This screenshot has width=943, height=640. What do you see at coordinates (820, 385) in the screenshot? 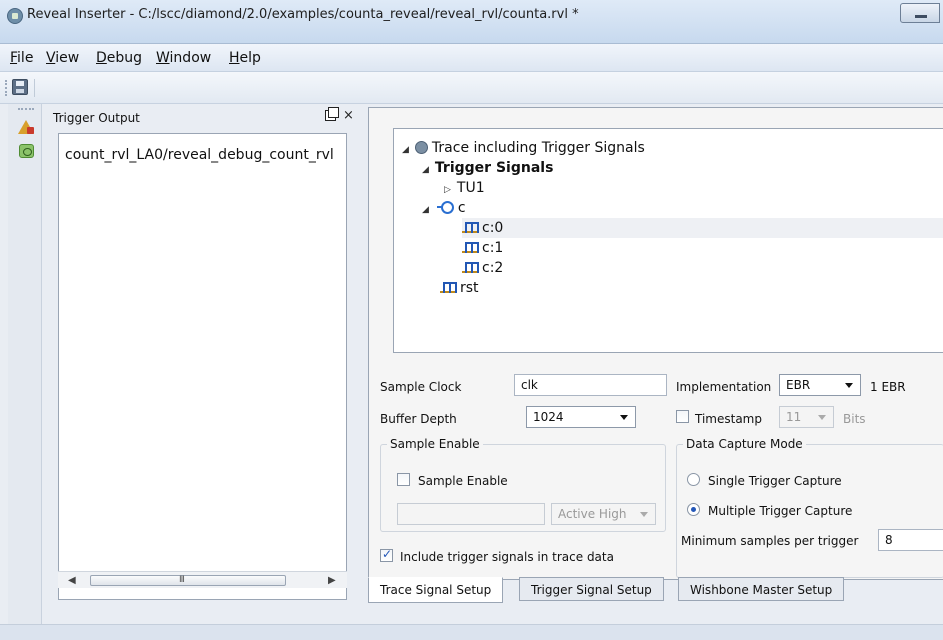
I see `implementation-select: EBR` at bounding box center [820, 385].